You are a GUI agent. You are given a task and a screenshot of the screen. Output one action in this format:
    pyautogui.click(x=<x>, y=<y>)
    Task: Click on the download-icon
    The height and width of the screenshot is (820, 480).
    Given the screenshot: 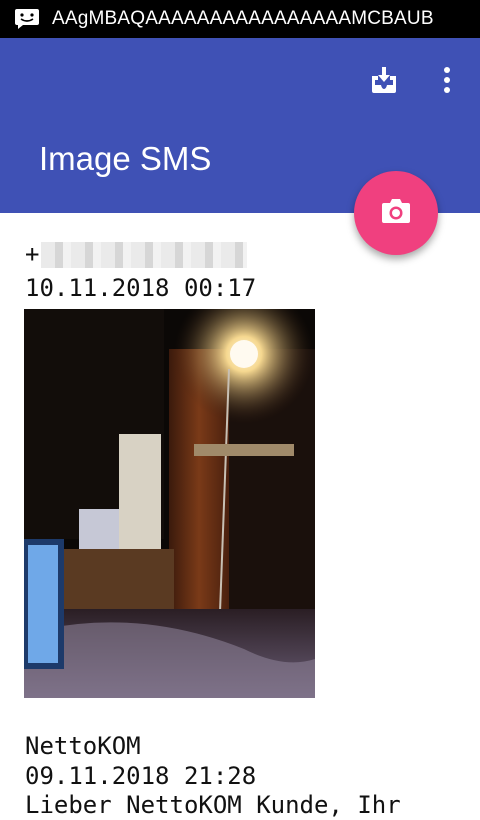 What is the action you would take?
    pyautogui.click(x=384, y=82)
    